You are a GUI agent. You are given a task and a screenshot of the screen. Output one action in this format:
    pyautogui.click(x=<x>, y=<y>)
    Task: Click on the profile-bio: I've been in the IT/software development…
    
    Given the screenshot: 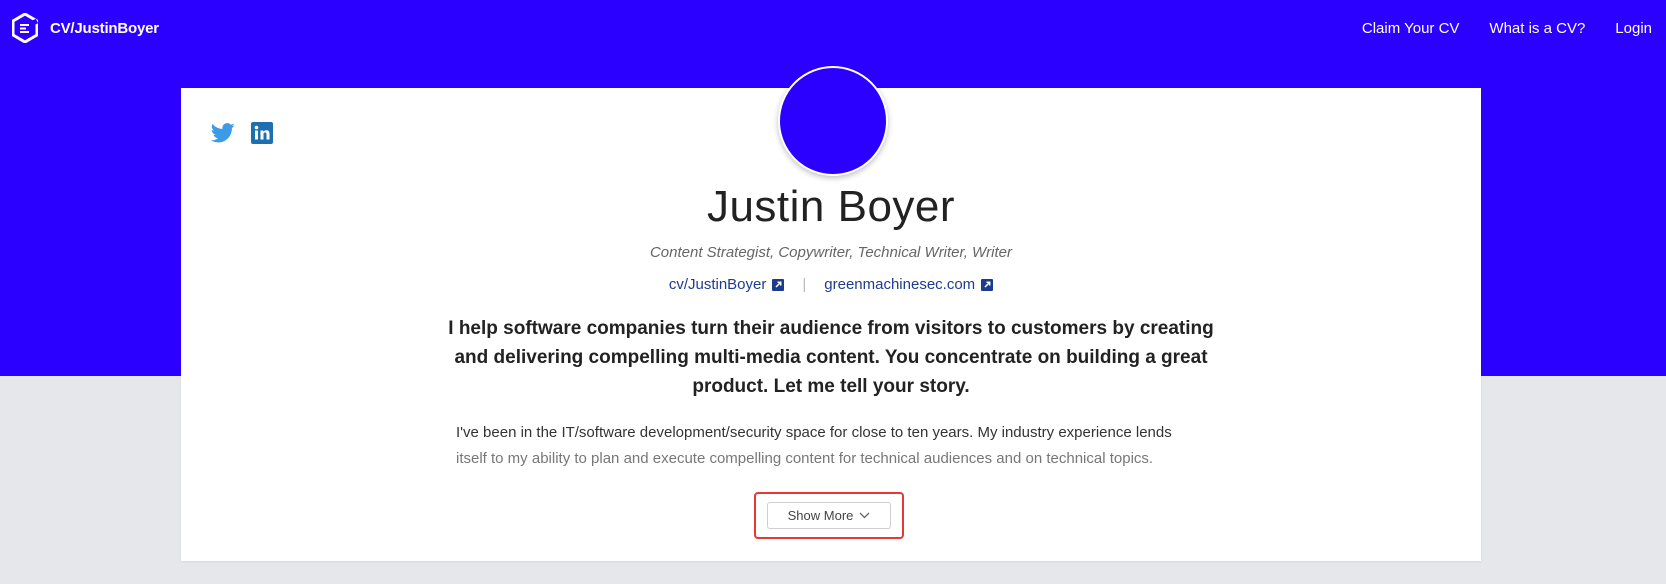 What is the action you would take?
    pyautogui.click(x=836, y=446)
    